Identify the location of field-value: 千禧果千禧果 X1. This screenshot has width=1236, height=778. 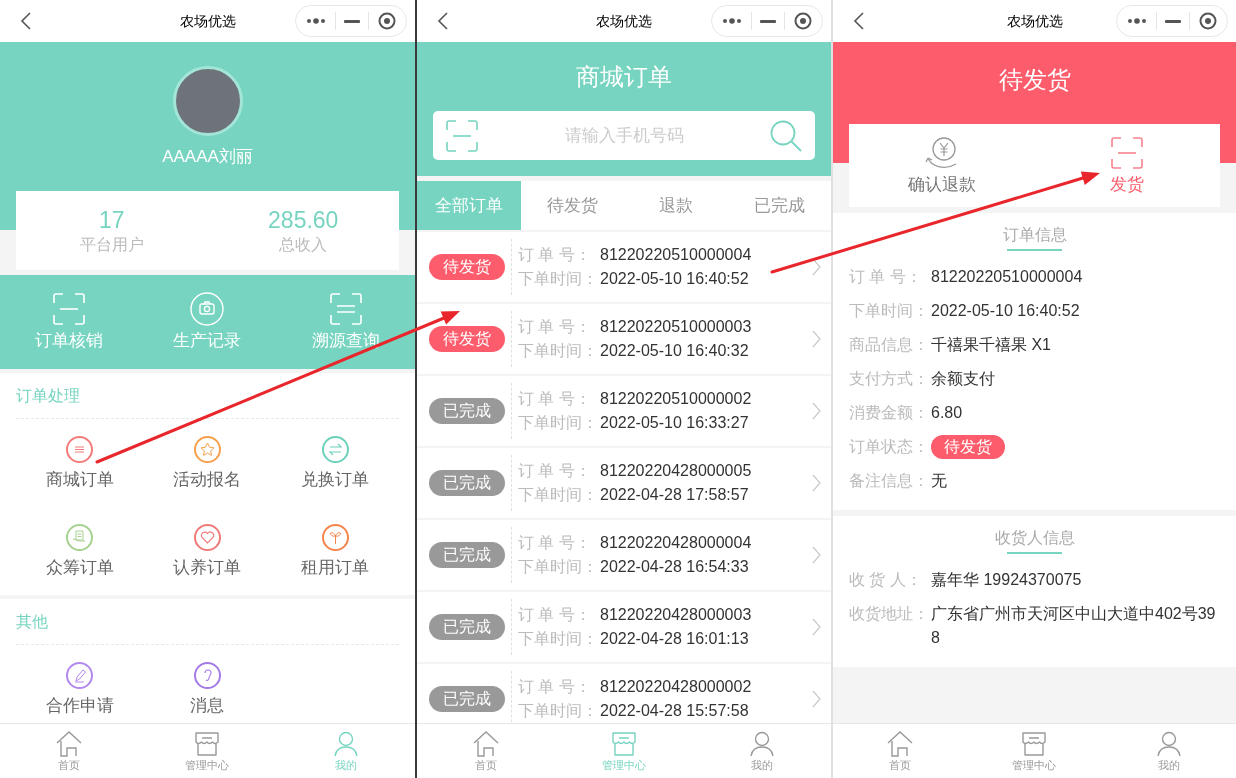
(991, 345).